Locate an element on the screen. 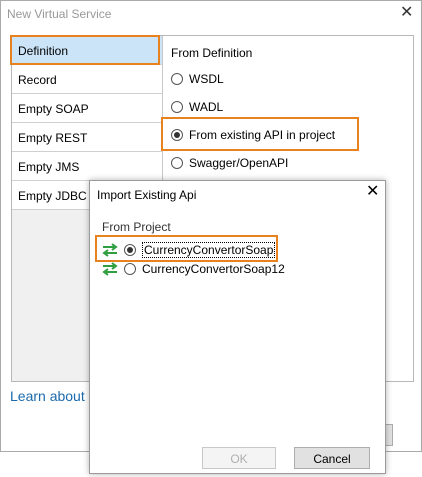 This screenshot has height=477, width=422. cancel-button: Cancel is located at coordinates (332, 458).